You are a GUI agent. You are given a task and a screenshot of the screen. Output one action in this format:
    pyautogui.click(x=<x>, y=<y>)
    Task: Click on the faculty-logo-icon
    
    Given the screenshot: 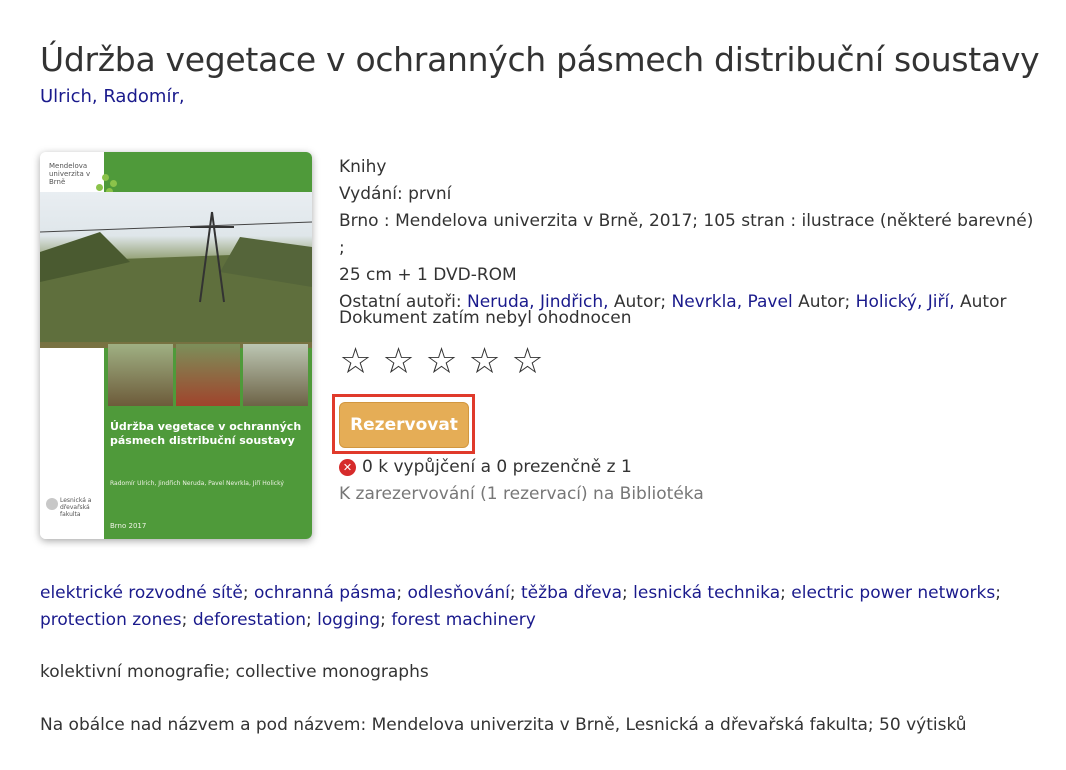 What is the action you would take?
    pyautogui.click(x=52, y=504)
    